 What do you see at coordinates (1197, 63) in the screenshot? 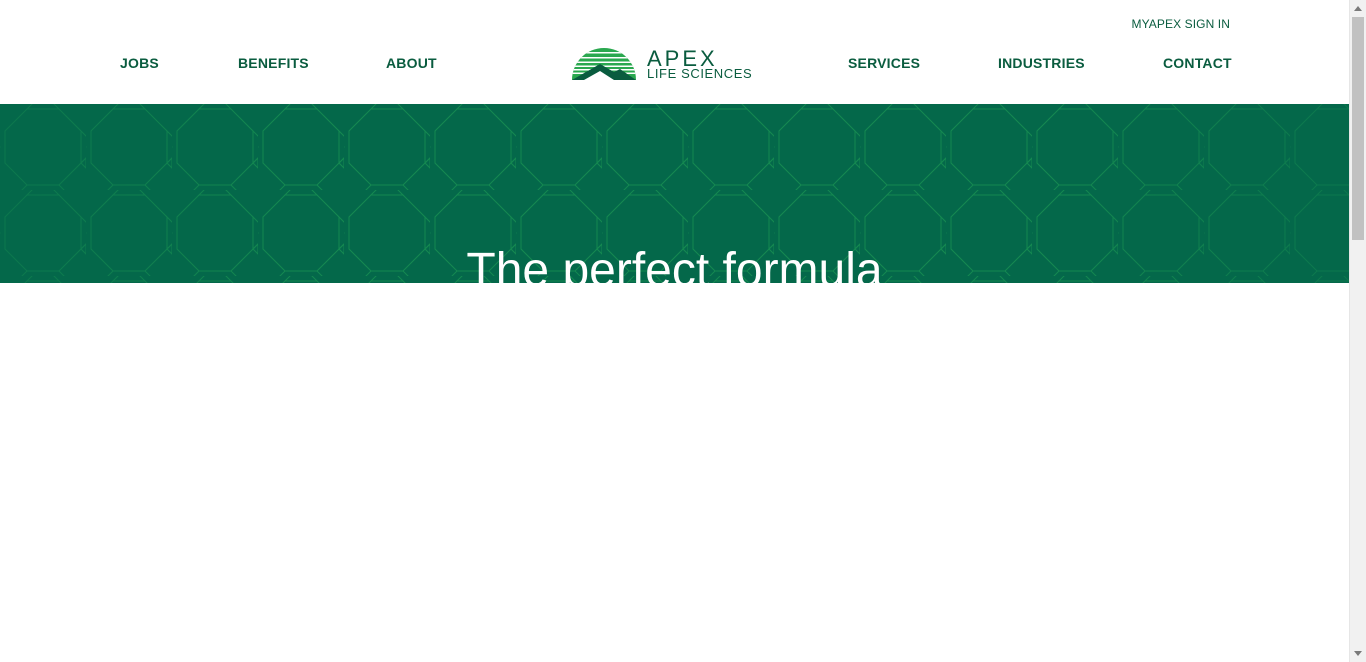
I see `nav-item-contact: CONTACT` at bounding box center [1197, 63].